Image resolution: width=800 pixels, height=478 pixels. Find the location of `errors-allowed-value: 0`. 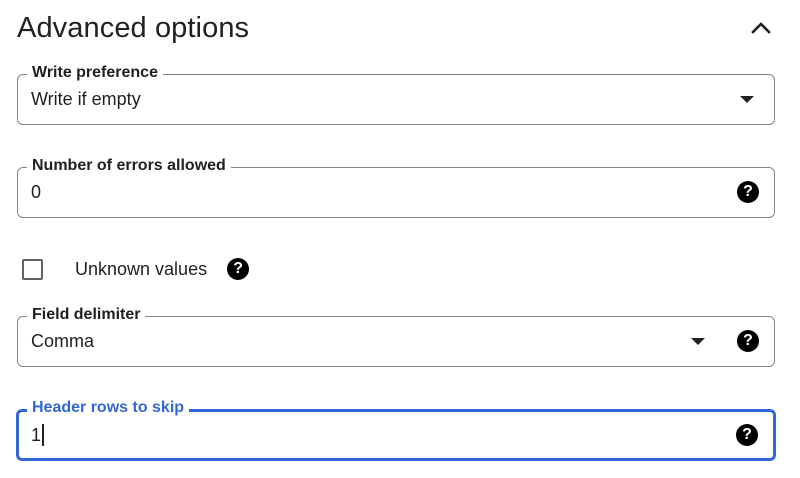

errors-allowed-value: 0 is located at coordinates (36, 192).